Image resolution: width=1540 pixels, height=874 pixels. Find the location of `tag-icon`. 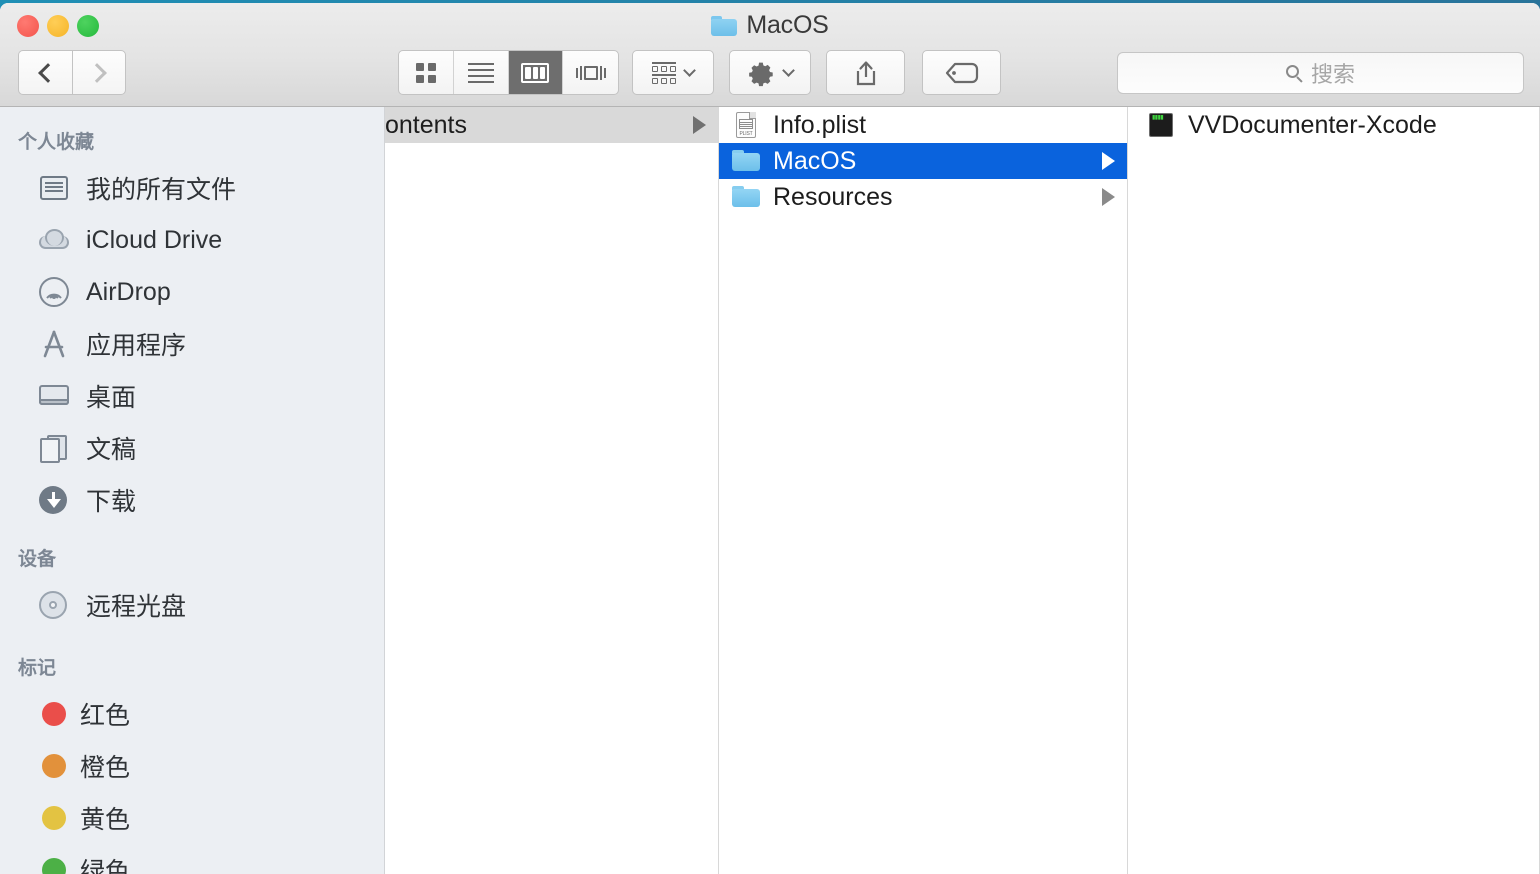

tag-icon is located at coordinates (961, 72).